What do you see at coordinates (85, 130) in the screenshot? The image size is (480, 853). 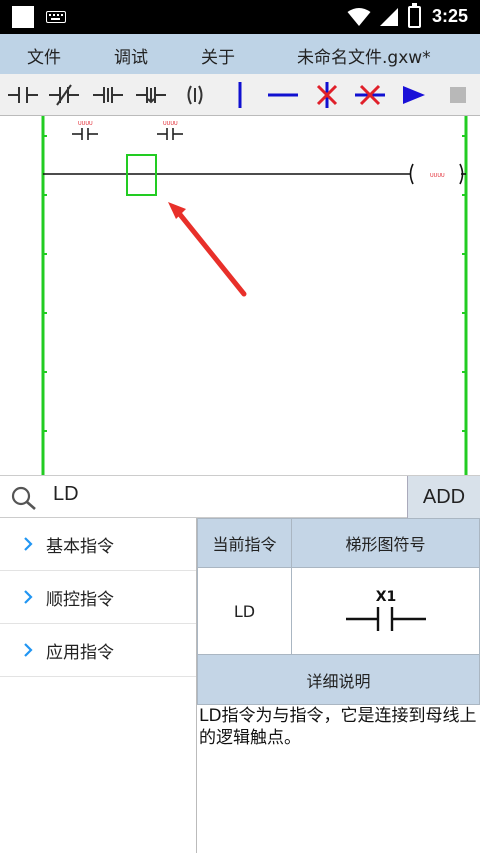 I see `contact-1: UUUU` at bounding box center [85, 130].